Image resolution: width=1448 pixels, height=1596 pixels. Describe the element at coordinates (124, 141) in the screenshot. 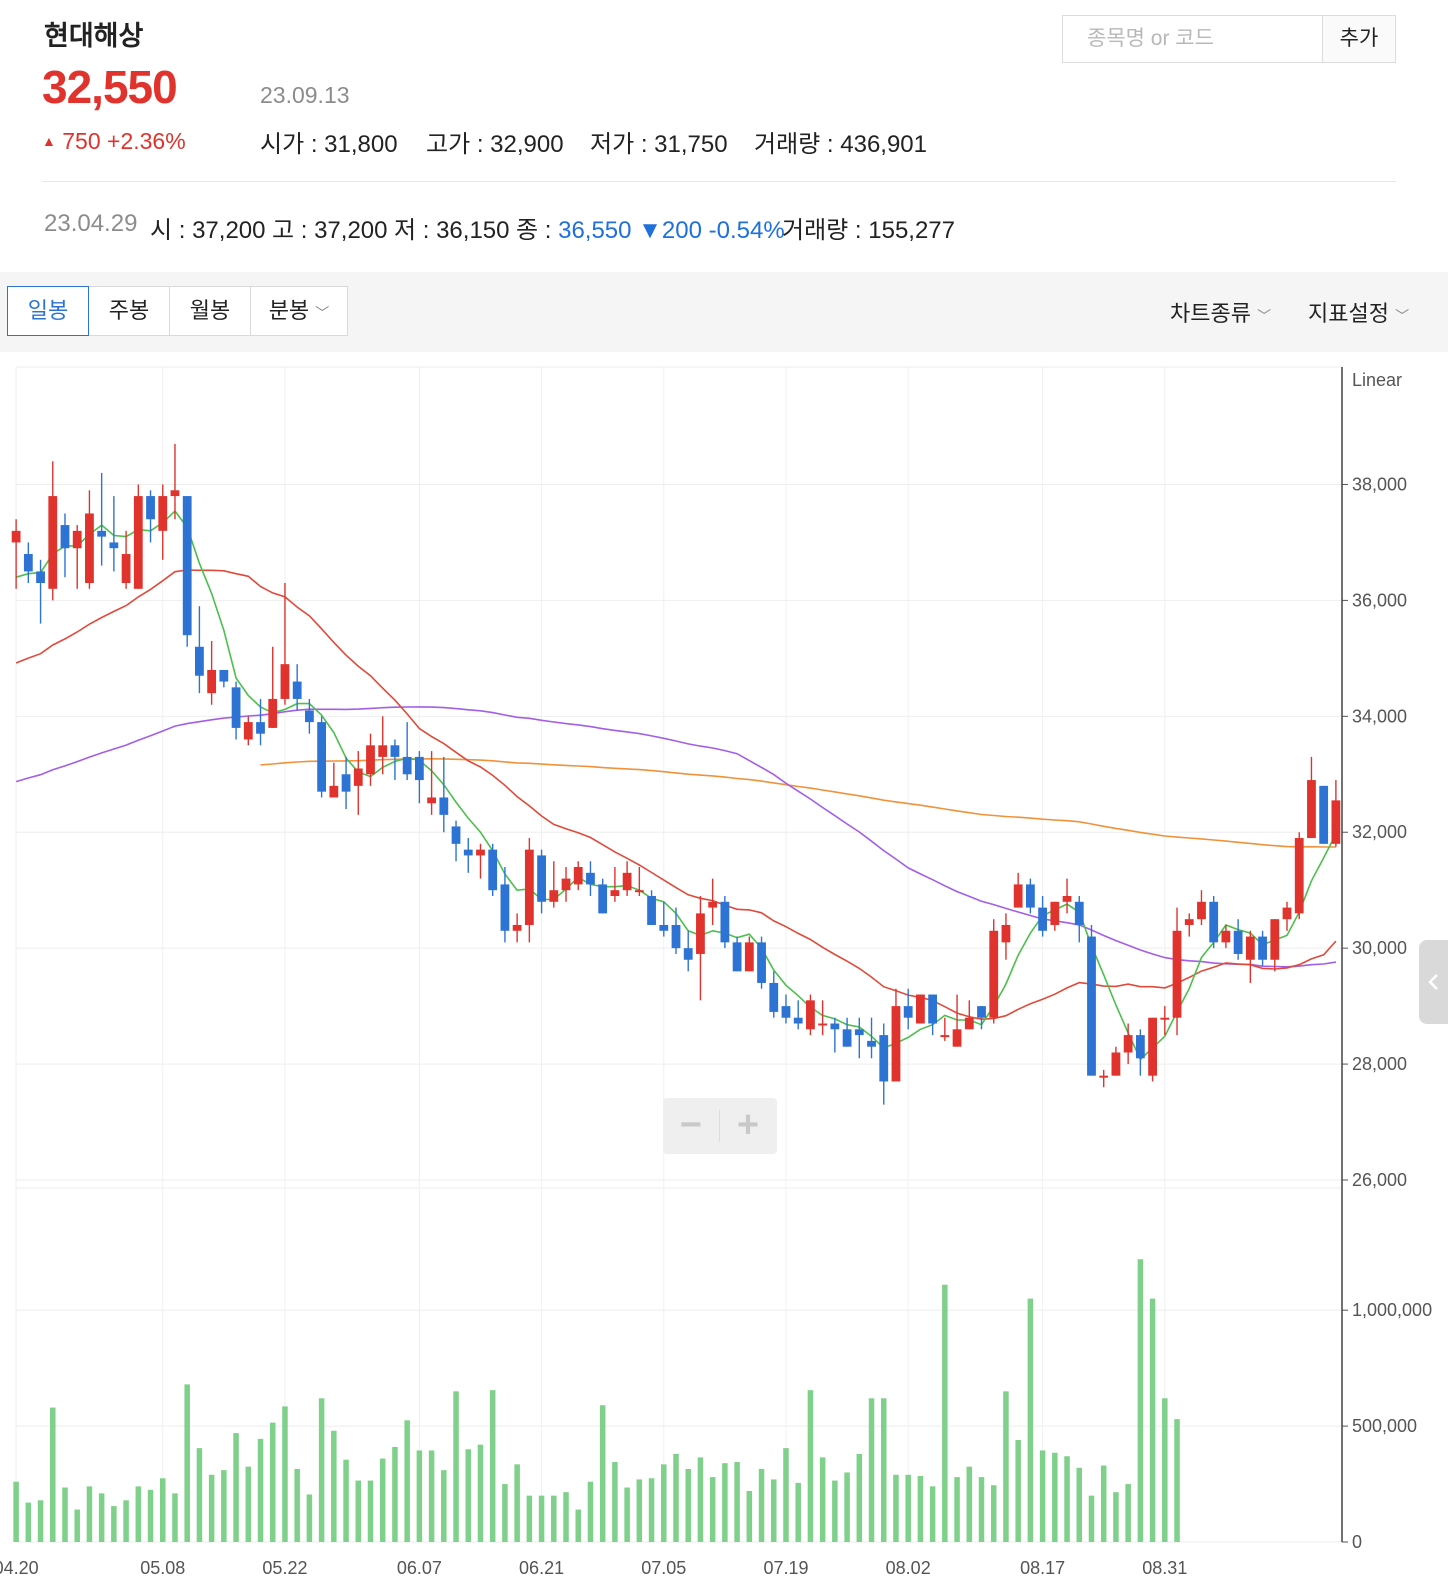

I see `price-change-value: 750 +2.36%` at that location.